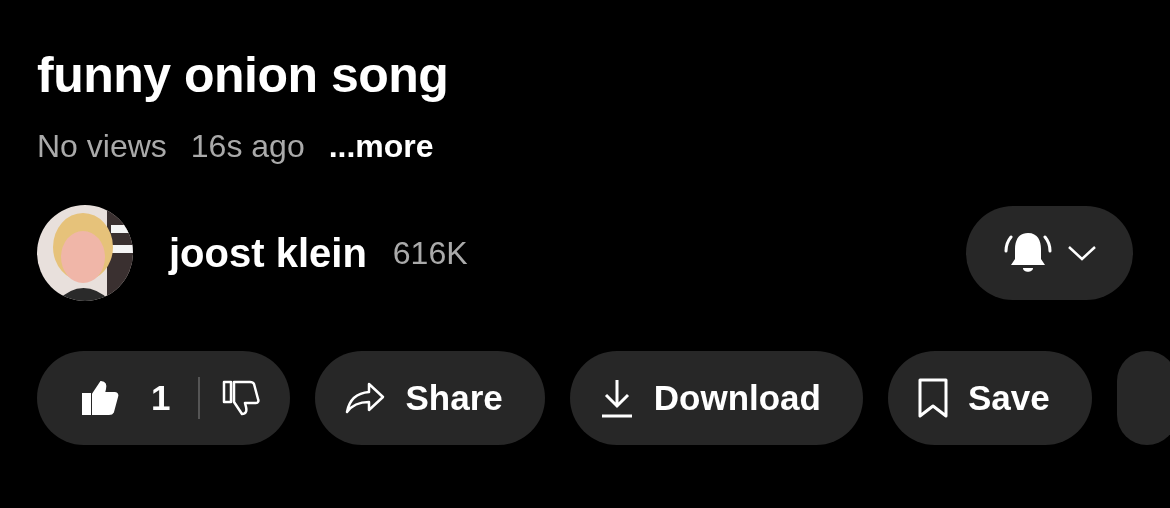  I want to click on video-title: funny onion song, so click(243, 75).